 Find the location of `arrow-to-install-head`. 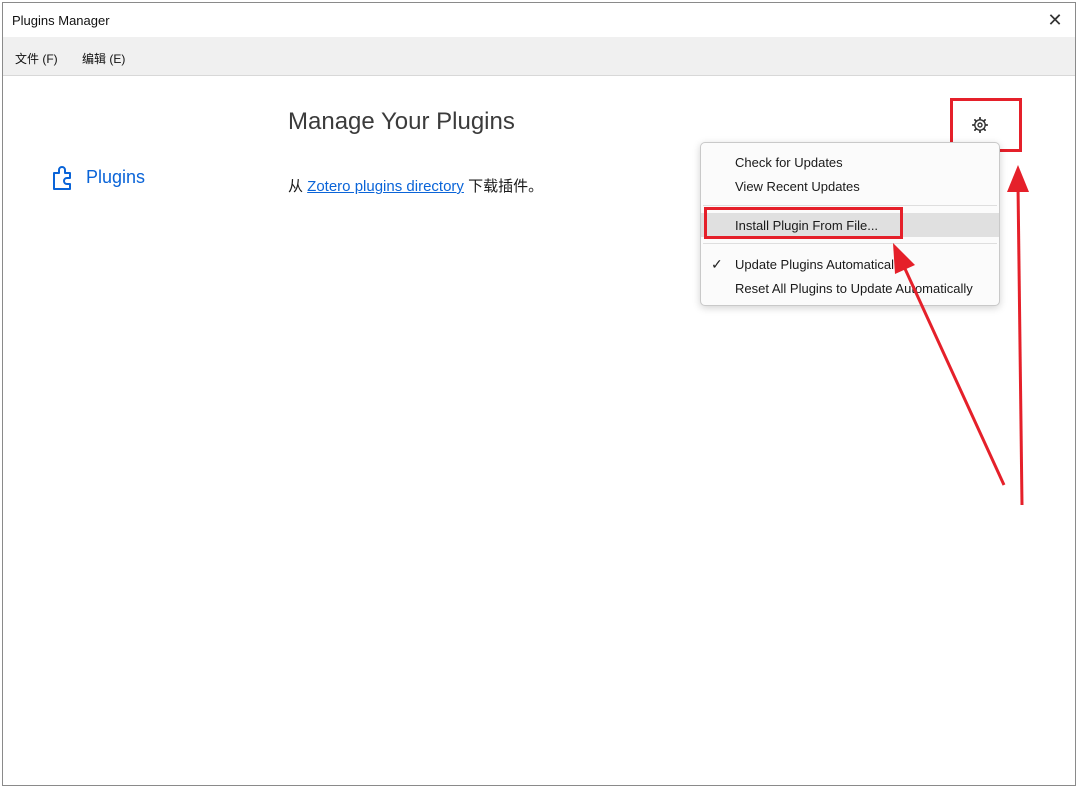

arrow-to-install-head is located at coordinates (904, 258).